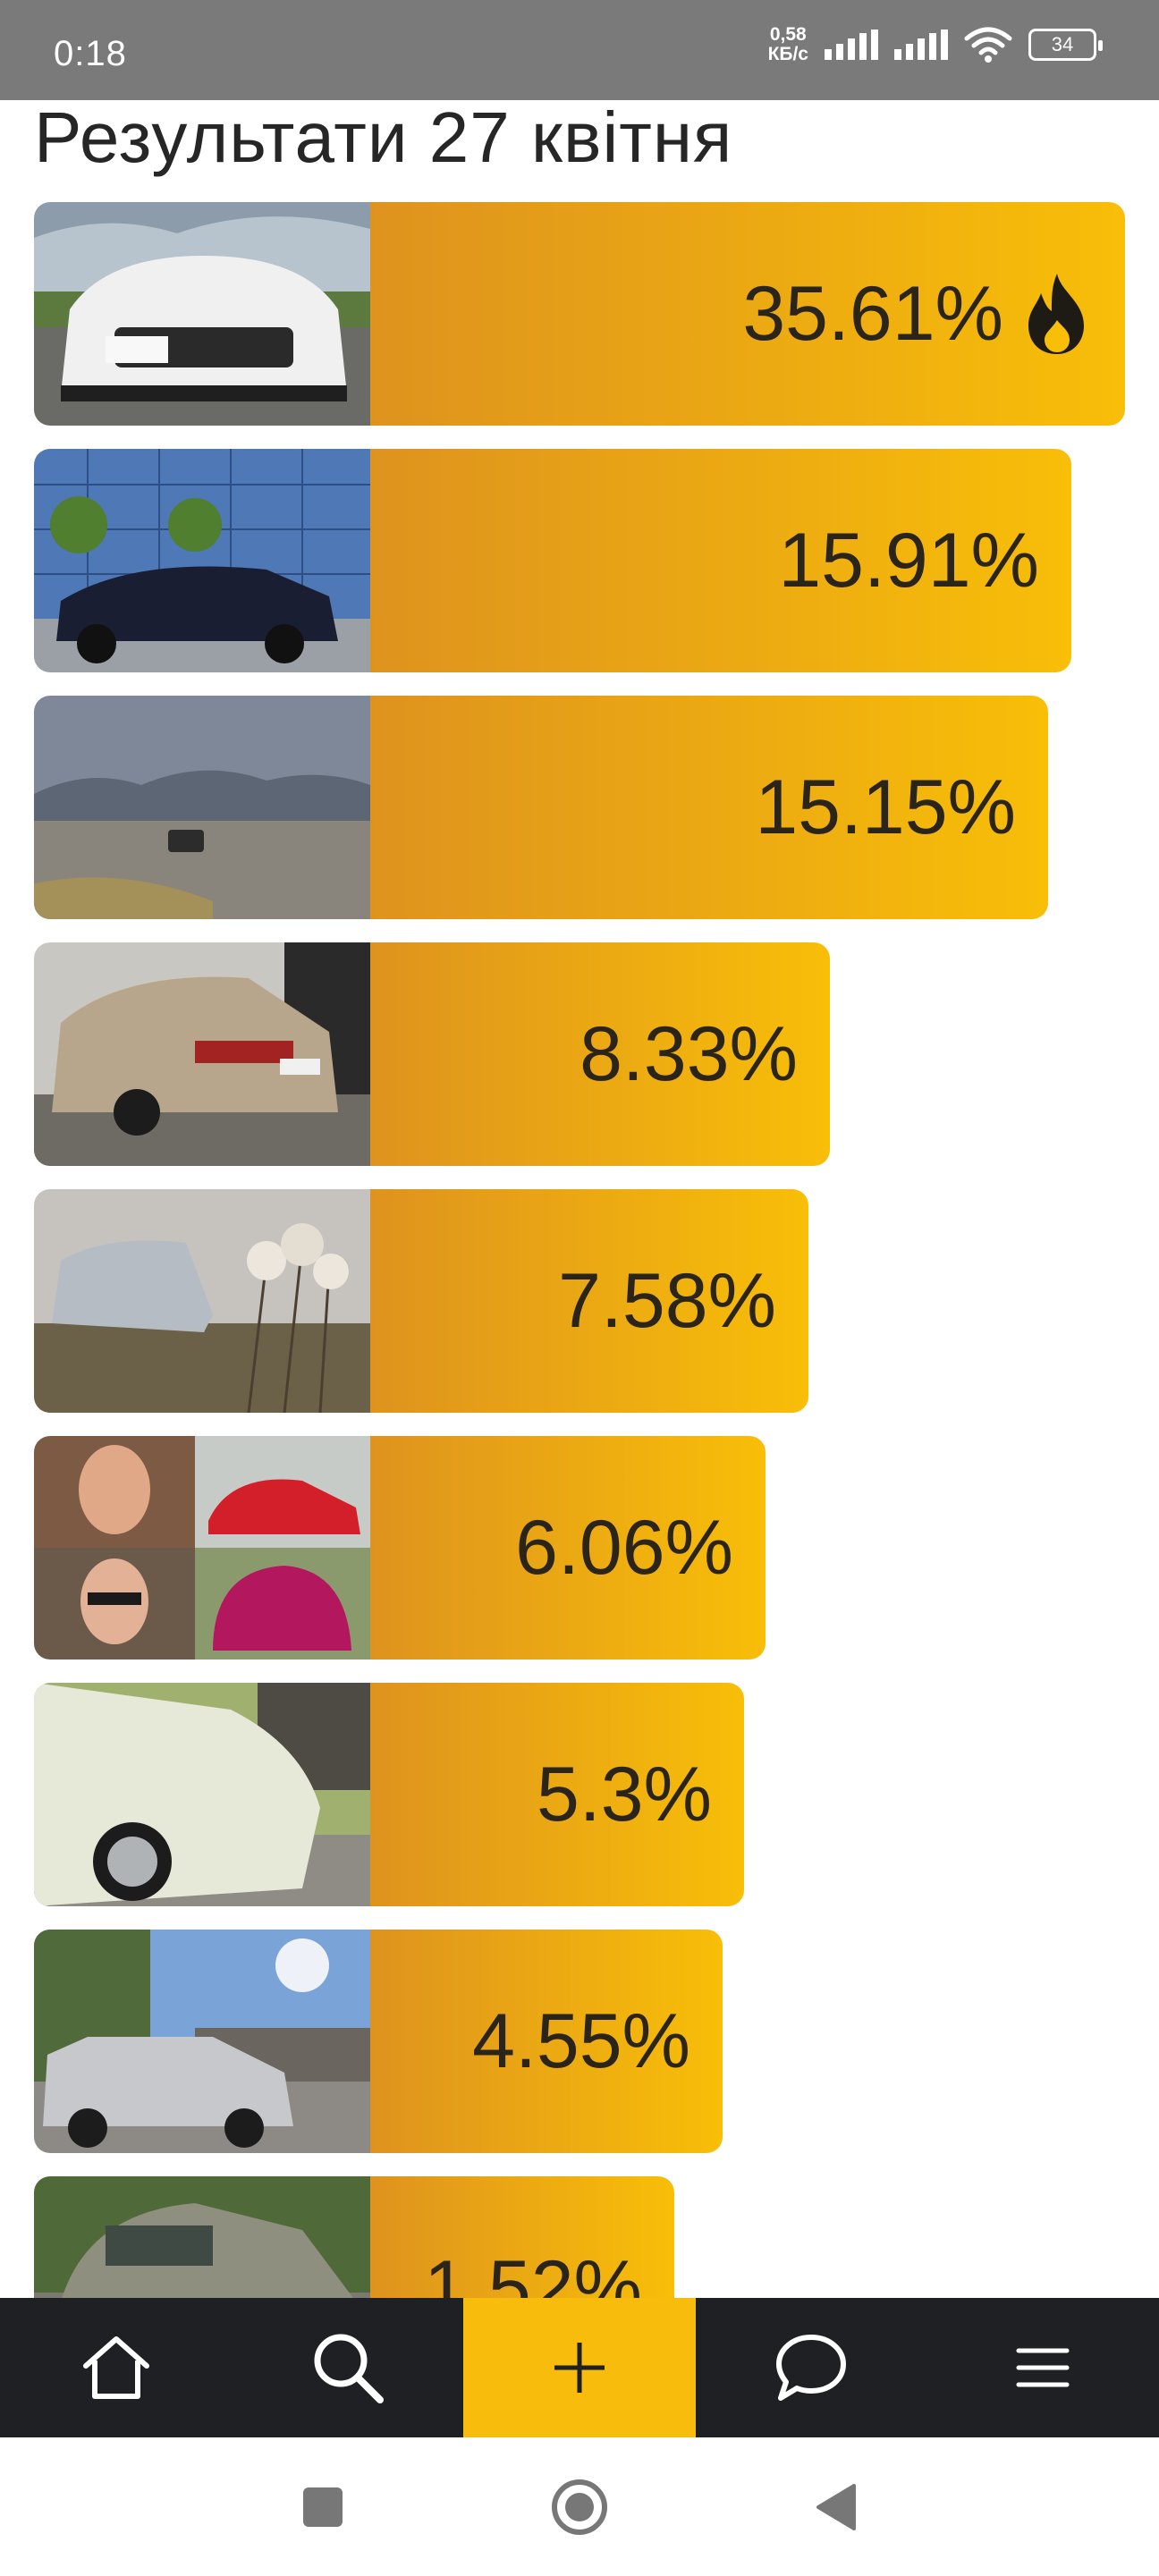  I want to click on system-nav, so click(579, 2506).